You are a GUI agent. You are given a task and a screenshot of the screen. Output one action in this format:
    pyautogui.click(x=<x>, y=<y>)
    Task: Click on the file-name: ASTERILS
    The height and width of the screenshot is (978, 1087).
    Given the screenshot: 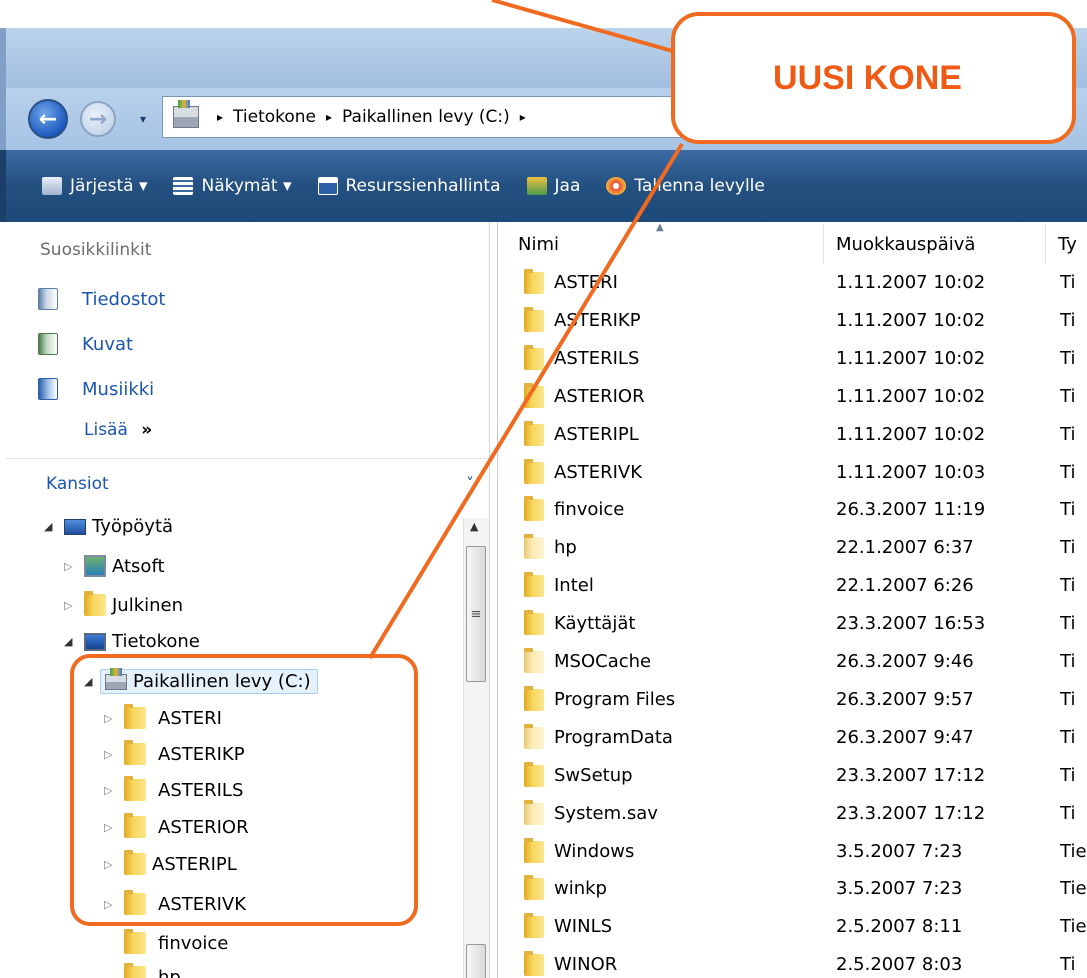 What is the action you would take?
    pyautogui.click(x=597, y=358)
    